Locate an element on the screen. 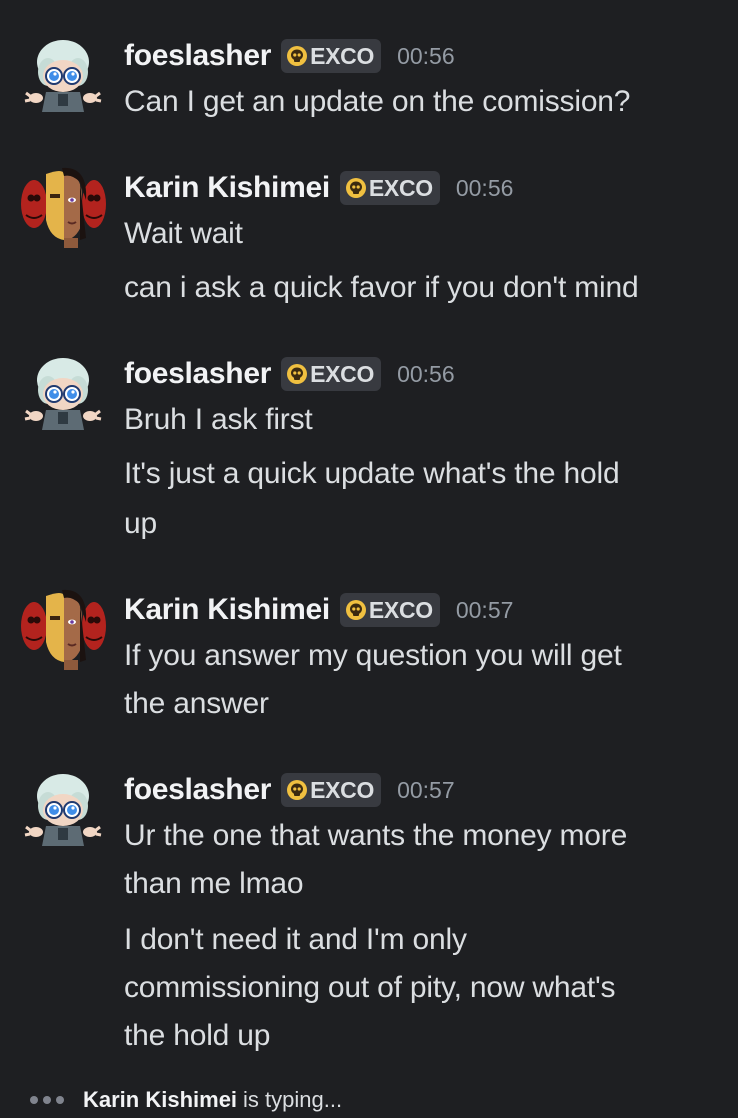 This screenshot has width=738, height=1118. message-text: commissioning out of pity, now what's is located at coordinates (370, 987).